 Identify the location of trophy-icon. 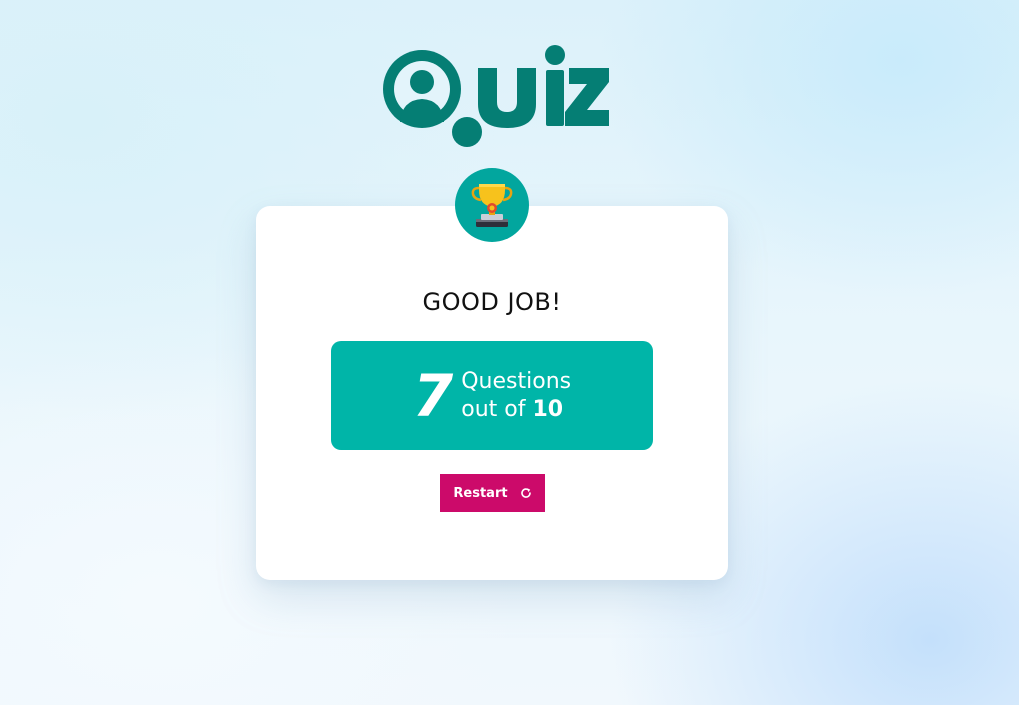
(492, 205).